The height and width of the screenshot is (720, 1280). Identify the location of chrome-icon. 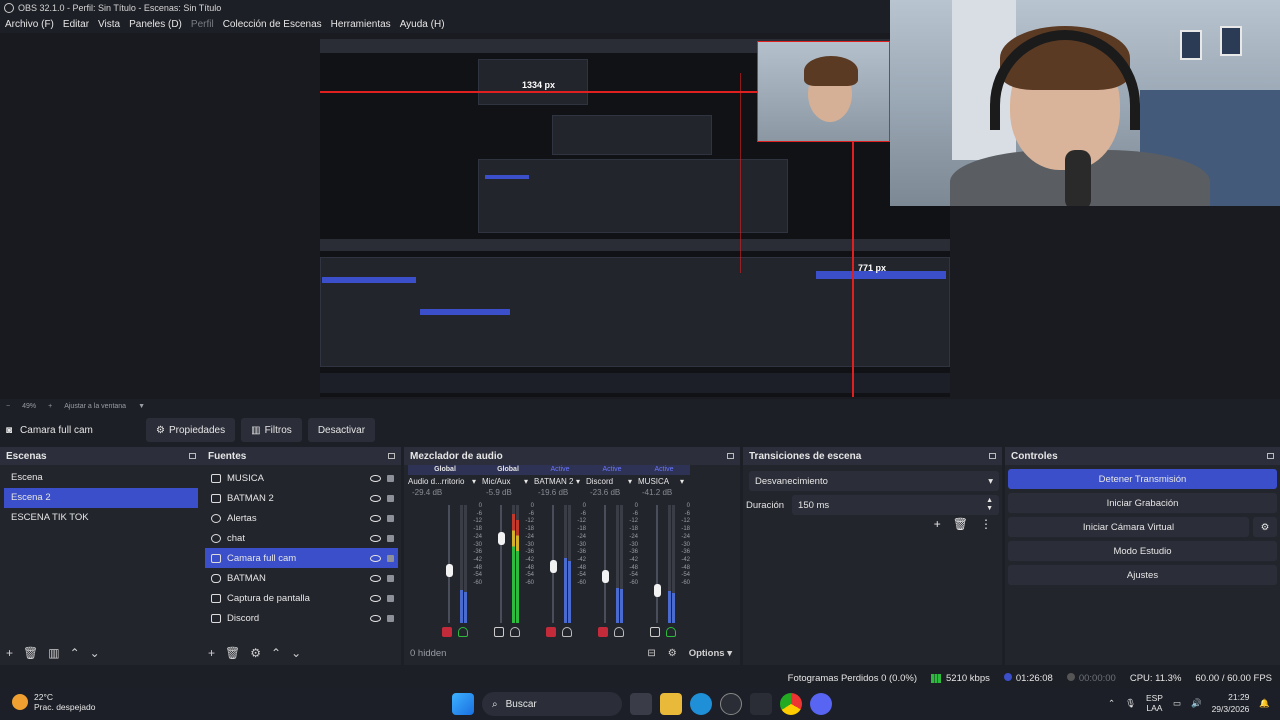
(791, 704).